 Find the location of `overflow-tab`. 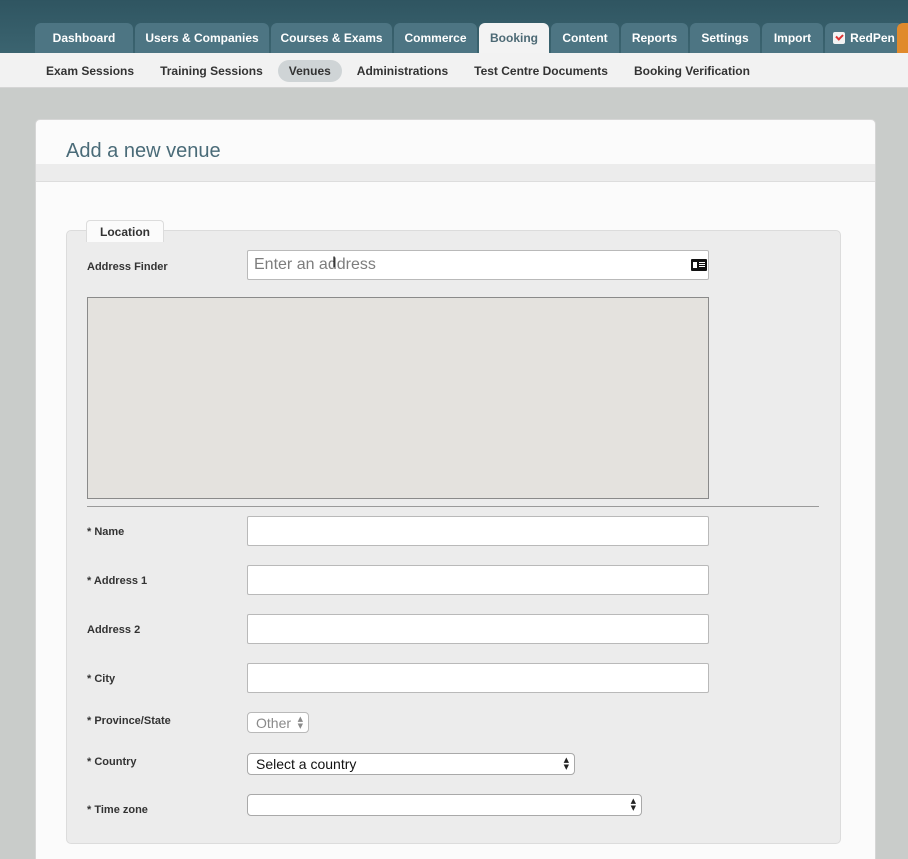

overflow-tab is located at coordinates (902, 38).